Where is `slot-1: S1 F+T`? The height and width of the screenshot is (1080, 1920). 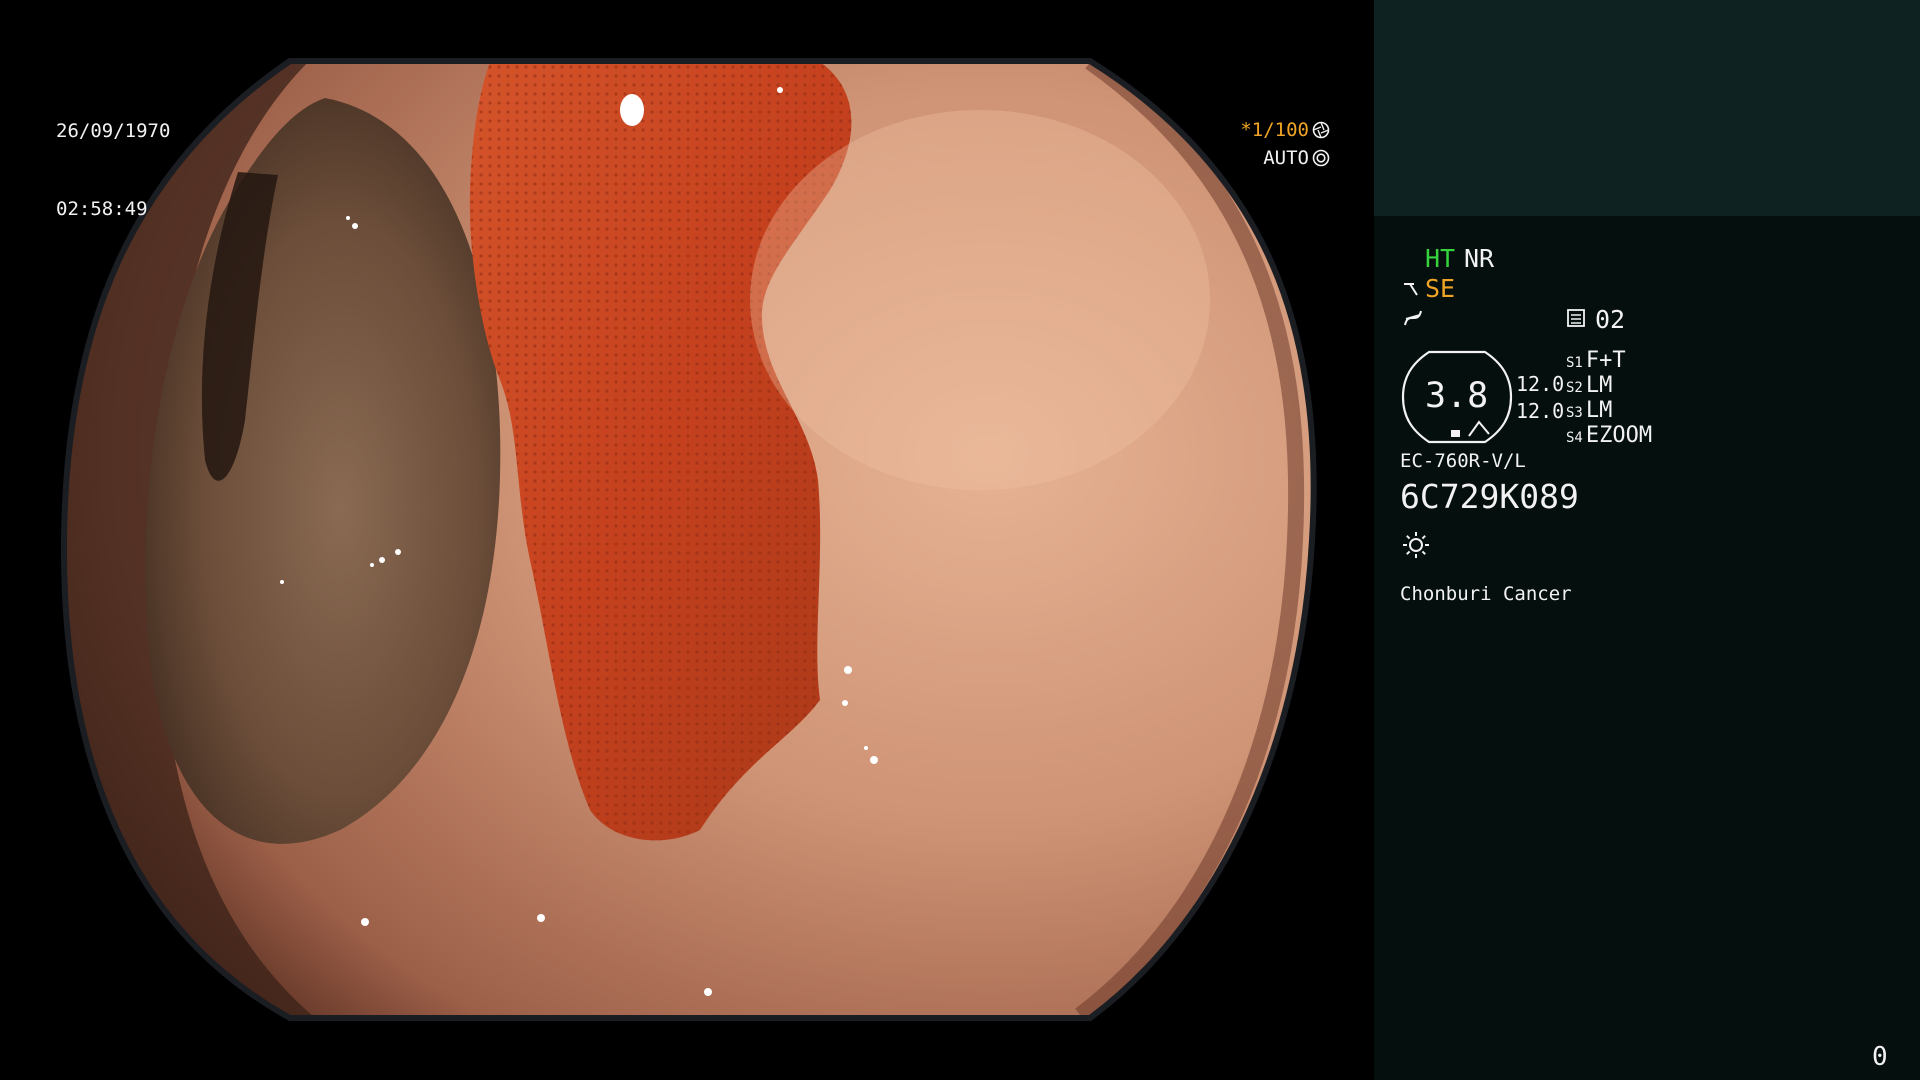
slot-1: S1 F+T is located at coordinates (1596, 361).